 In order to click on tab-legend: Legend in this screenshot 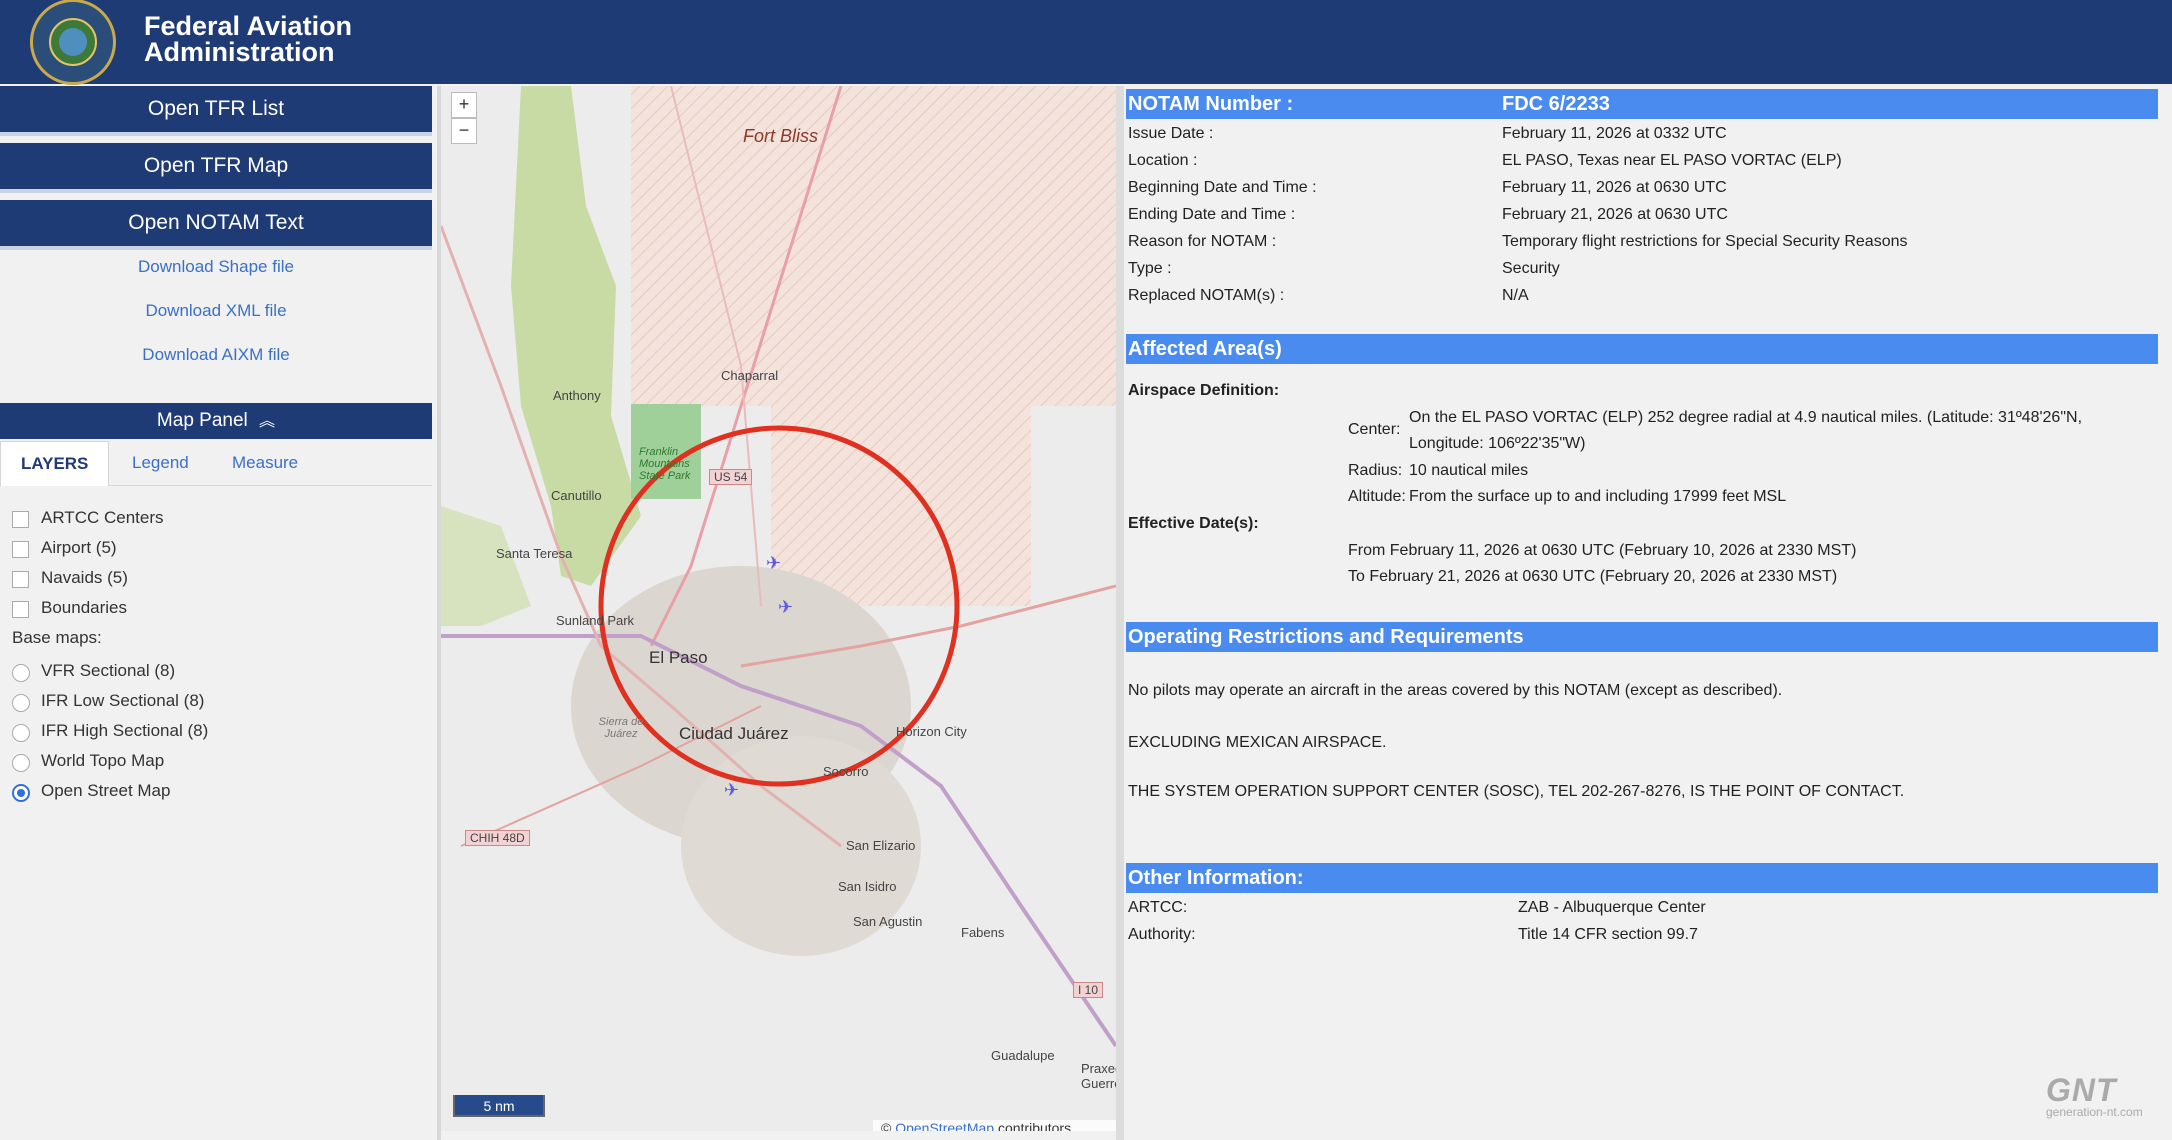, I will do `click(160, 463)`.